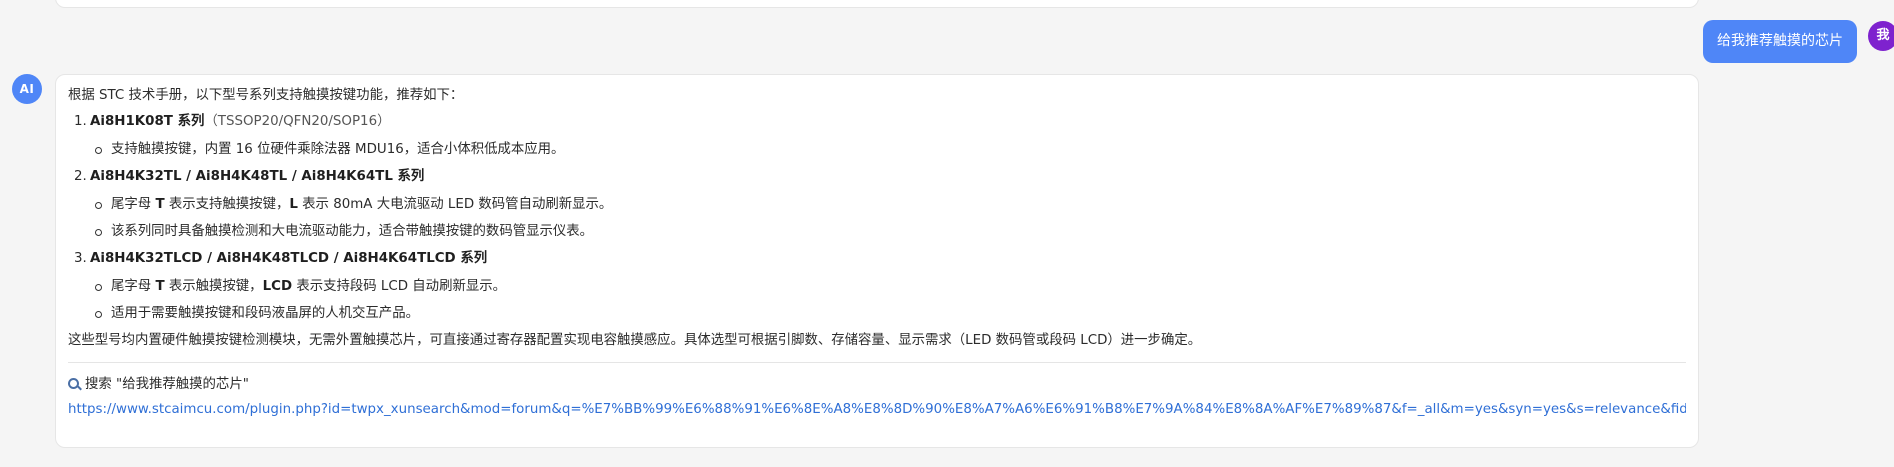 The width and height of the screenshot is (1894, 467). Describe the element at coordinates (213, 286) in the screenshot. I see `bullet-text: 表示触摸按键，` at that location.